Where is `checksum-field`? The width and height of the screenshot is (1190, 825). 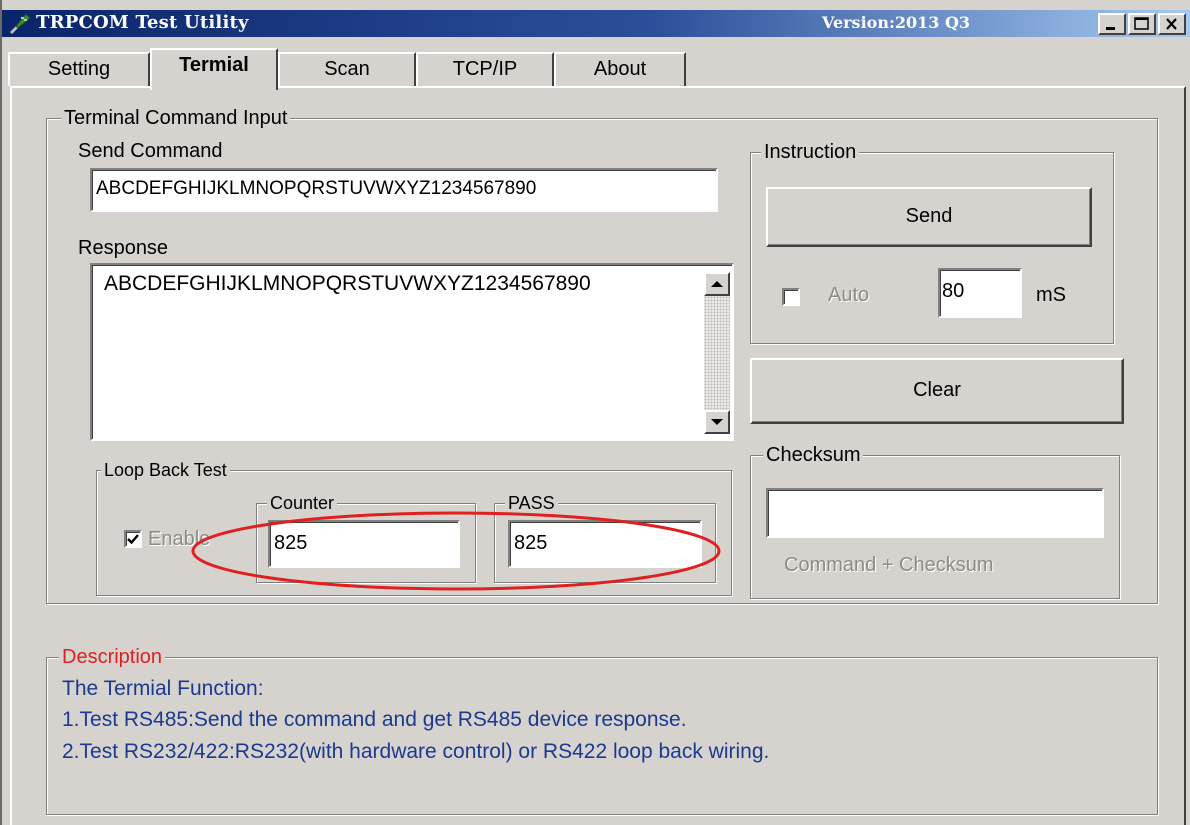 checksum-field is located at coordinates (935, 513).